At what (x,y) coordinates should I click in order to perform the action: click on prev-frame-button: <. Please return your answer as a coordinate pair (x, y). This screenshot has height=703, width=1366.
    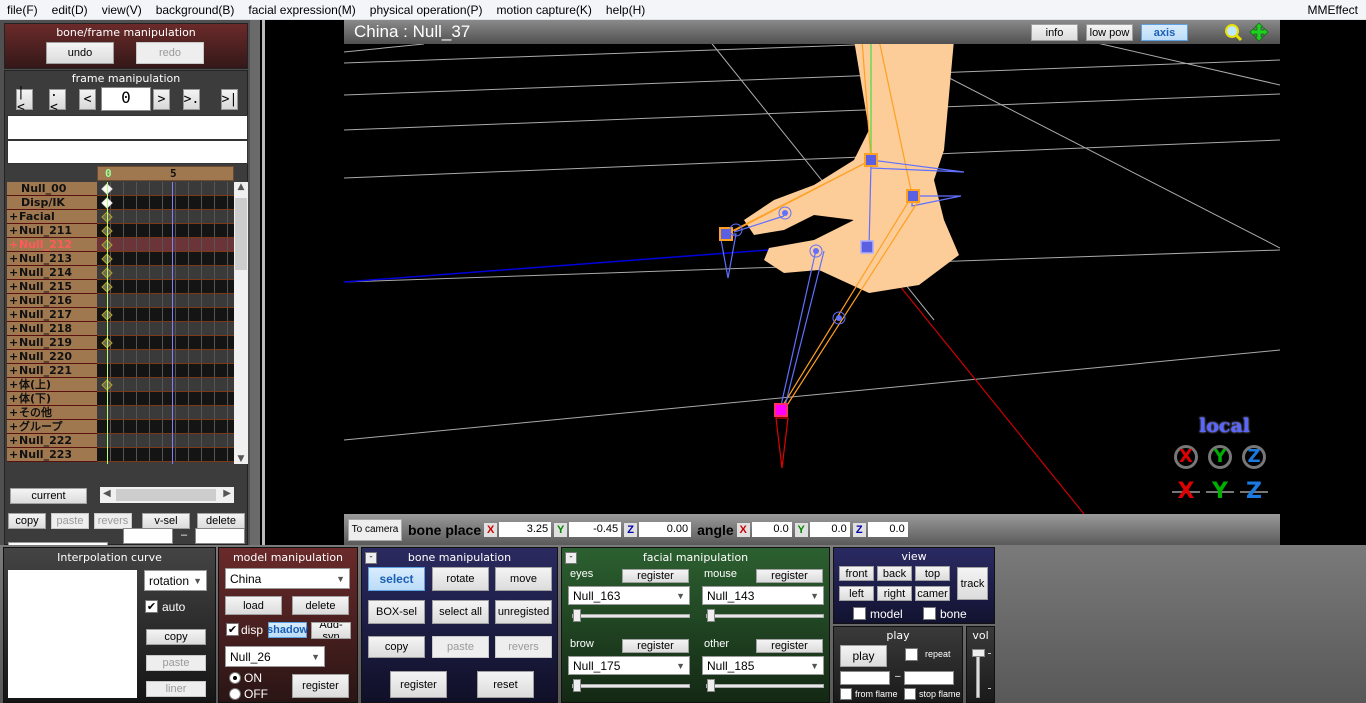
    Looking at the image, I should click on (87, 99).